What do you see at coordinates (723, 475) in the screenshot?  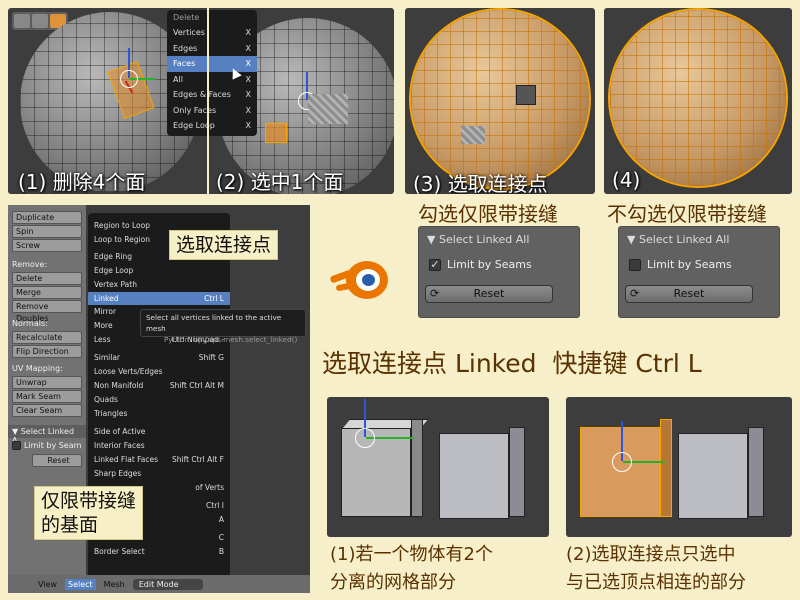 I see `cube-right-unselected` at bounding box center [723, 475].